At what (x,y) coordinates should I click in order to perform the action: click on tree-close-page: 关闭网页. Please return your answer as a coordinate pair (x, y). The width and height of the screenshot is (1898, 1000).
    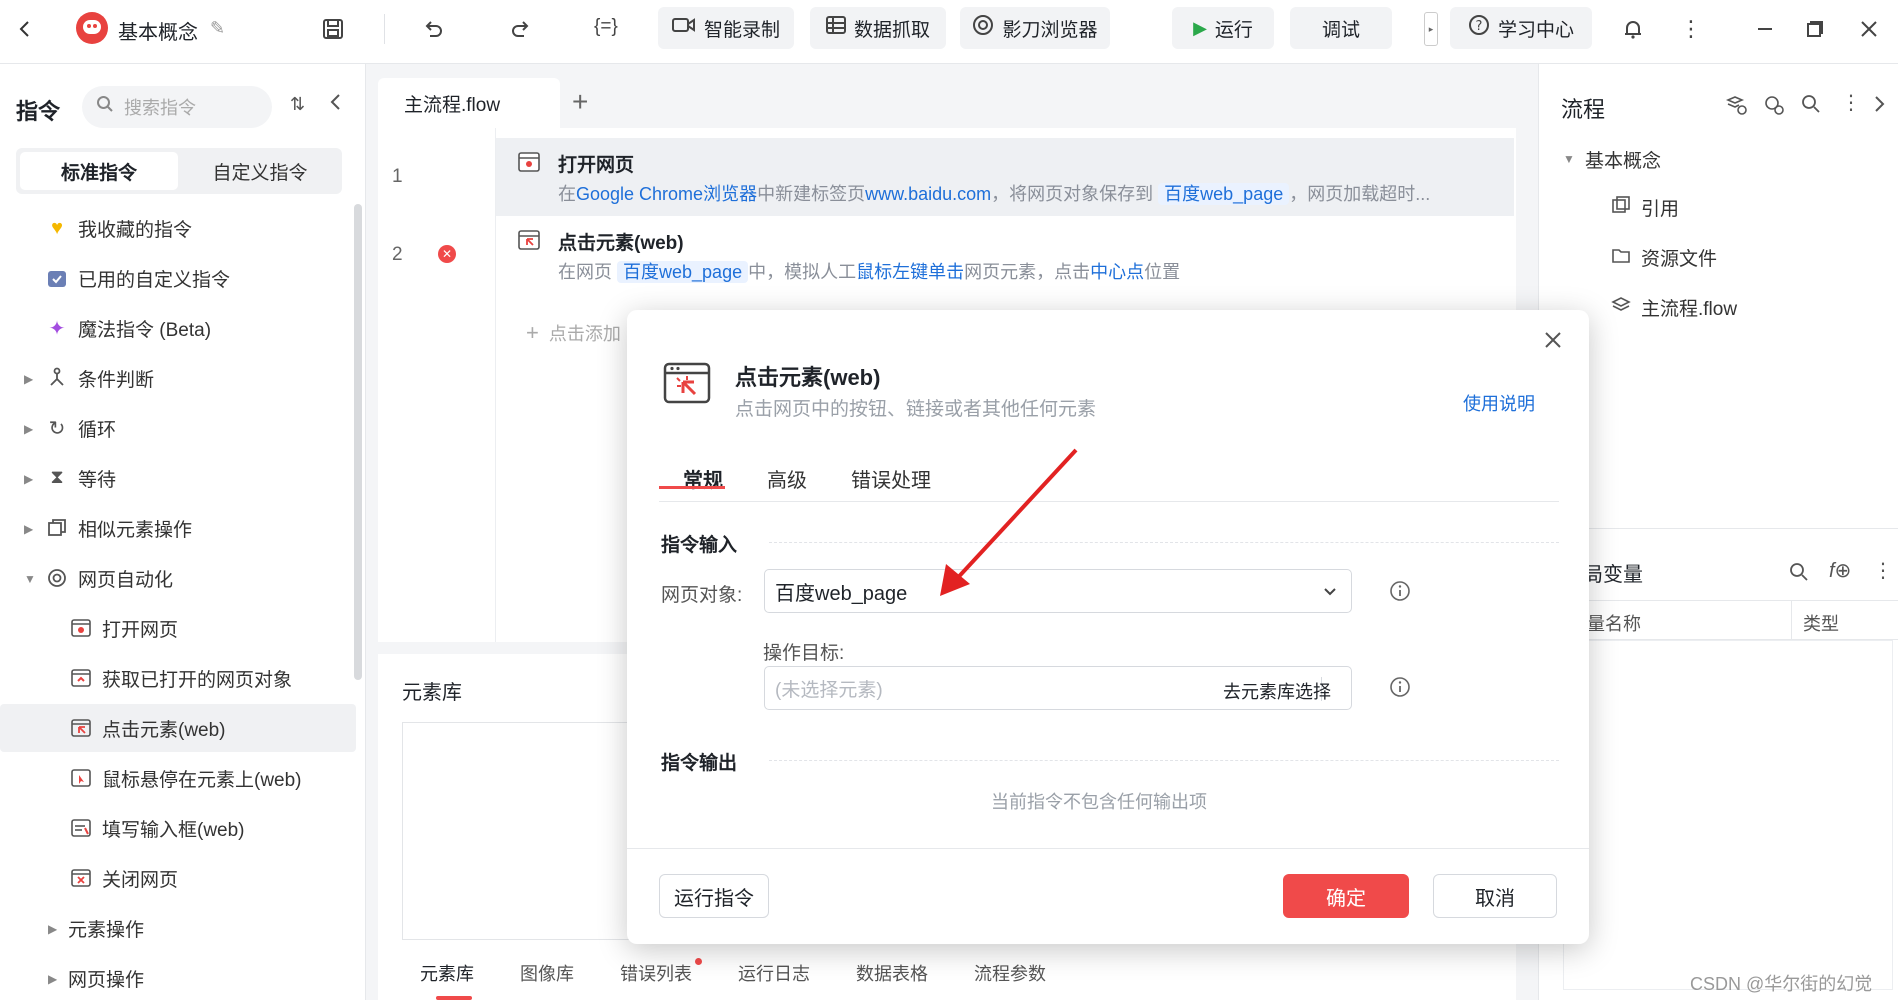
    Looking at the image, I should click on (178, 878).